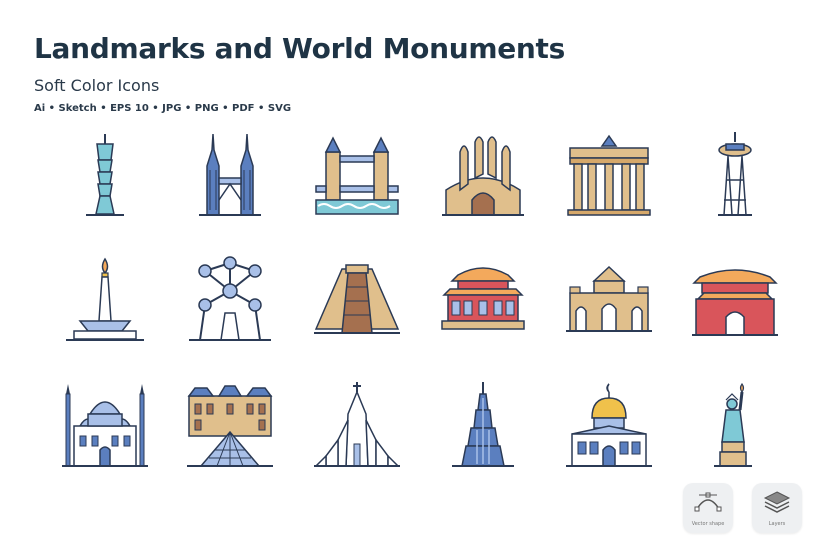  I want to click on taipei-101-icon, so click(105, 175).